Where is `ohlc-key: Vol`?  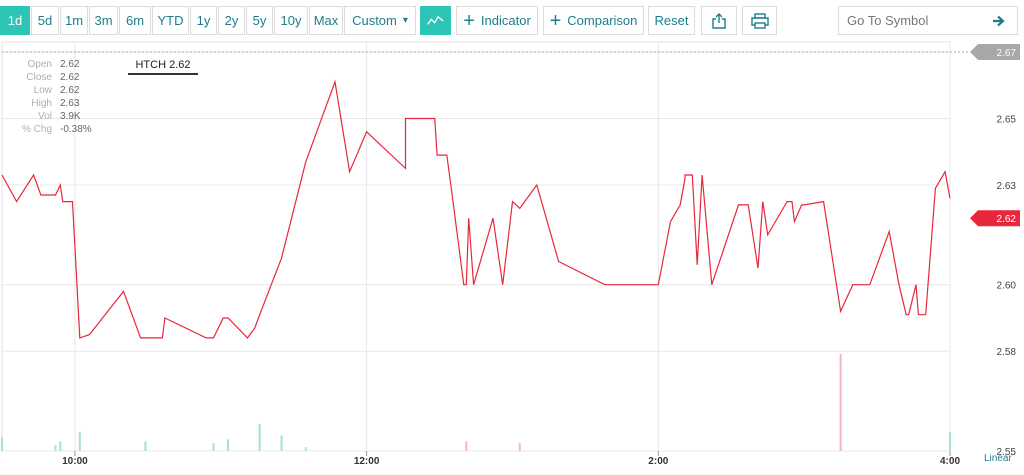 ohlc-key: Vol is located at coordinates (45, 116).